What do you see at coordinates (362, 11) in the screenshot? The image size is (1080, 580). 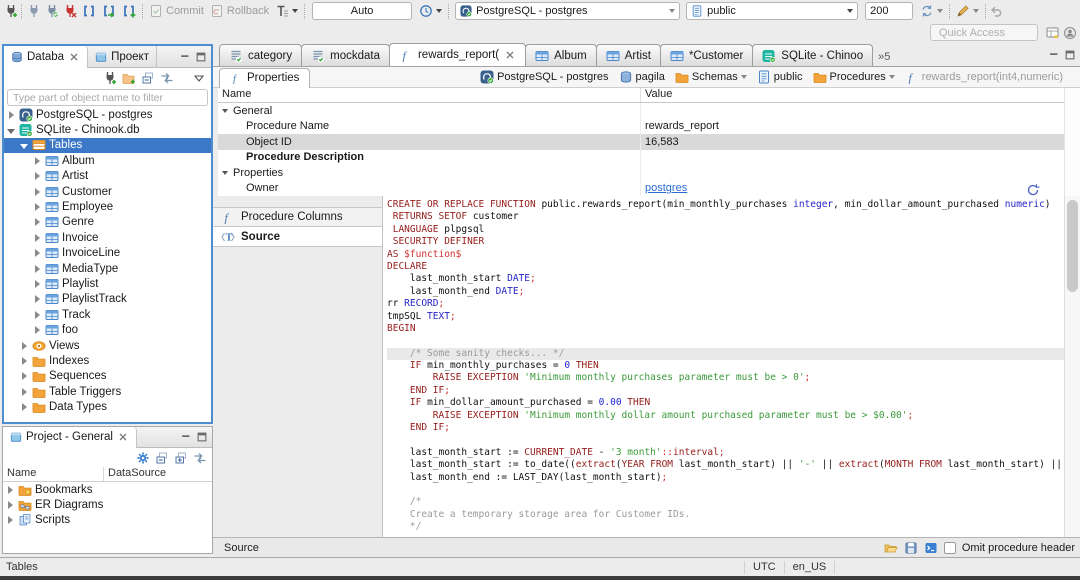 I see `transaction-mode-combo: Auto` at bounding box center [362, 11].